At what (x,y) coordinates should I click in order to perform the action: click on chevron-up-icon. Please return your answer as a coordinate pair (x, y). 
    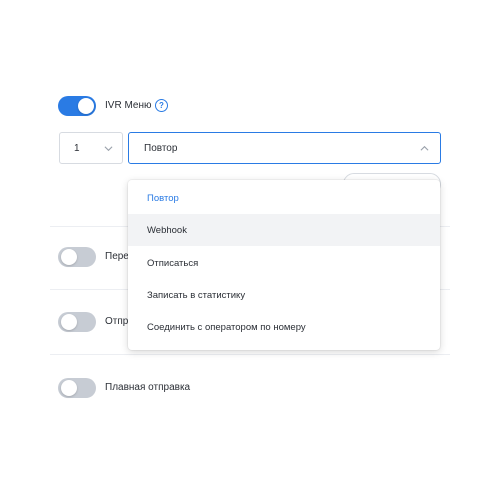
    Looking at the image, I should click on (424, 148).